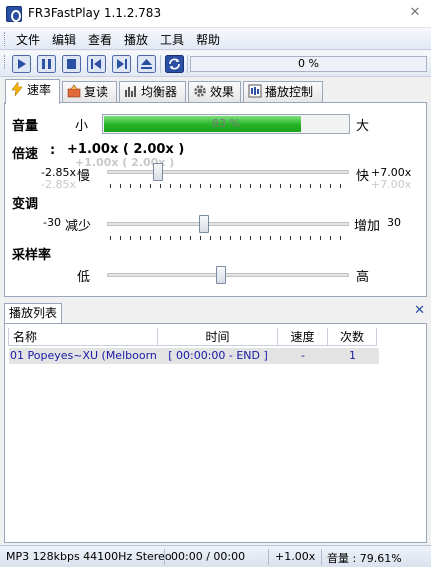 Image resolution: width=431 pixels, height=567 pixels. I want to click on repeat-read-icon, so click(74, 91).